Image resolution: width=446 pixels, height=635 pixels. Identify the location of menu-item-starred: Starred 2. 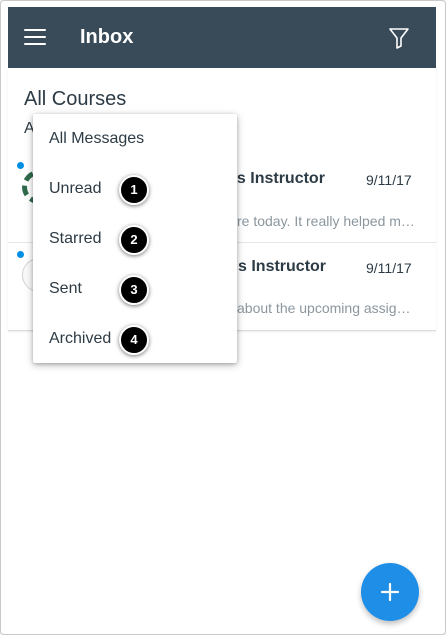
(135, 240).